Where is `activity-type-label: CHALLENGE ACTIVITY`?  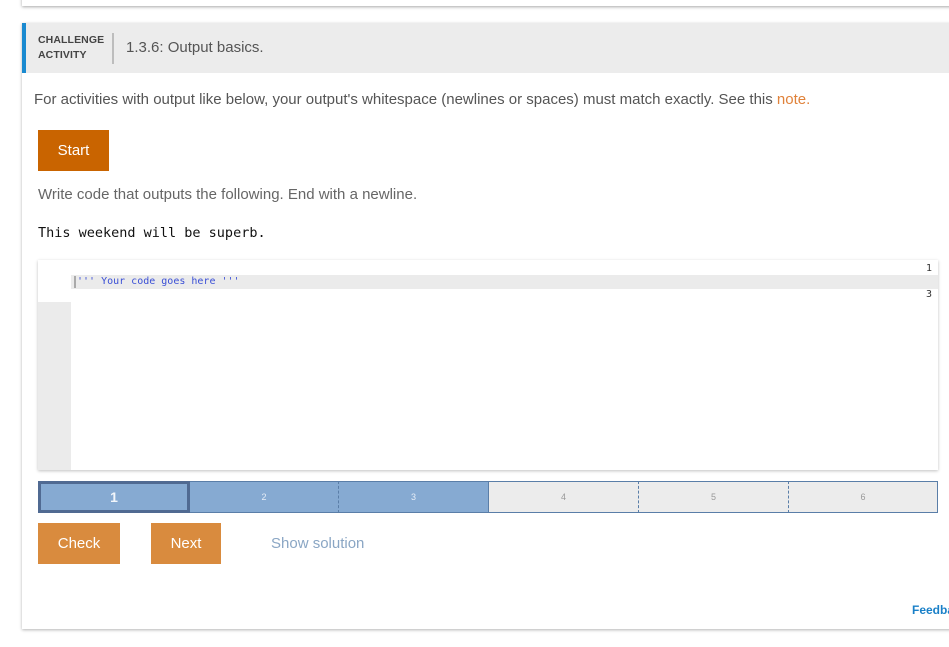
activity-type-label: CHALLENGE ACTIVITY is located at coordinates (71, 48).